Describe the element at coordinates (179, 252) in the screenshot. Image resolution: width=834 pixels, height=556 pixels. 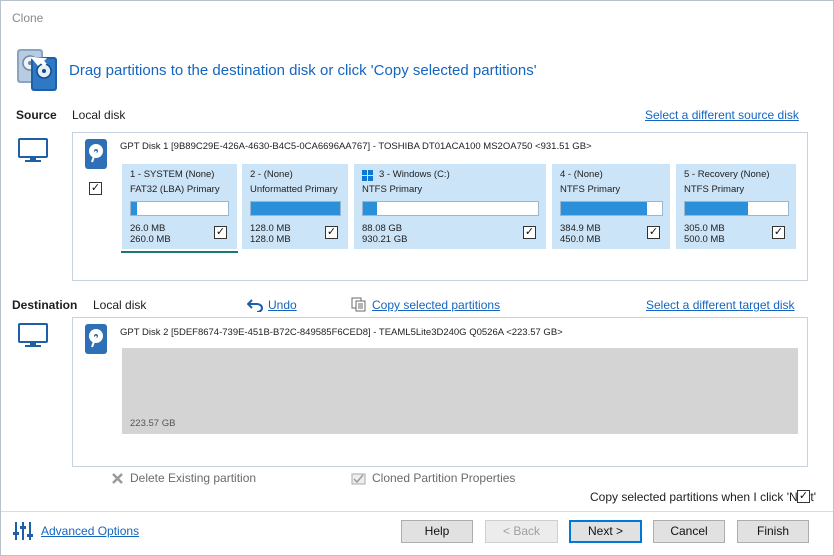
I see `selected-partition-indicator` at that location.